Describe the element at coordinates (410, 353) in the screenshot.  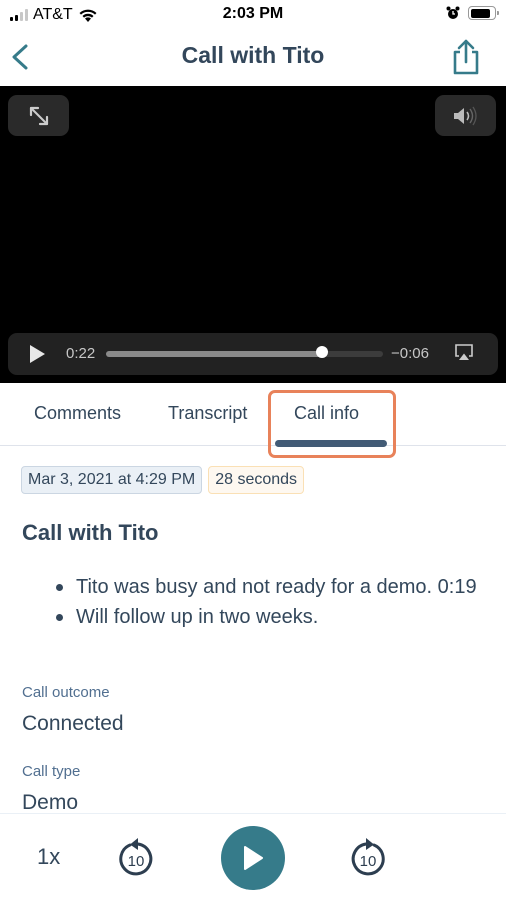
I see `remaining-time: −0:06` at that location.